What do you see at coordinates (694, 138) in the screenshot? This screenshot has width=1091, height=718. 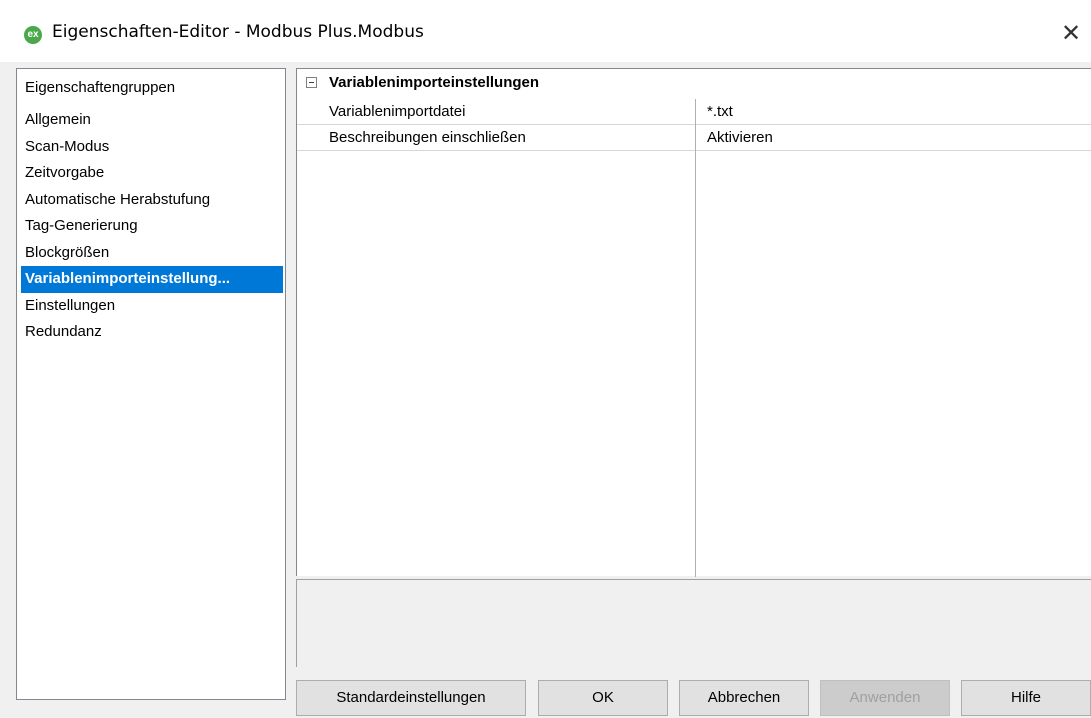 I see `property-row-include-descriptions: Beschreibungen einschließen Aktivieren` at bounding box center [694, 138].